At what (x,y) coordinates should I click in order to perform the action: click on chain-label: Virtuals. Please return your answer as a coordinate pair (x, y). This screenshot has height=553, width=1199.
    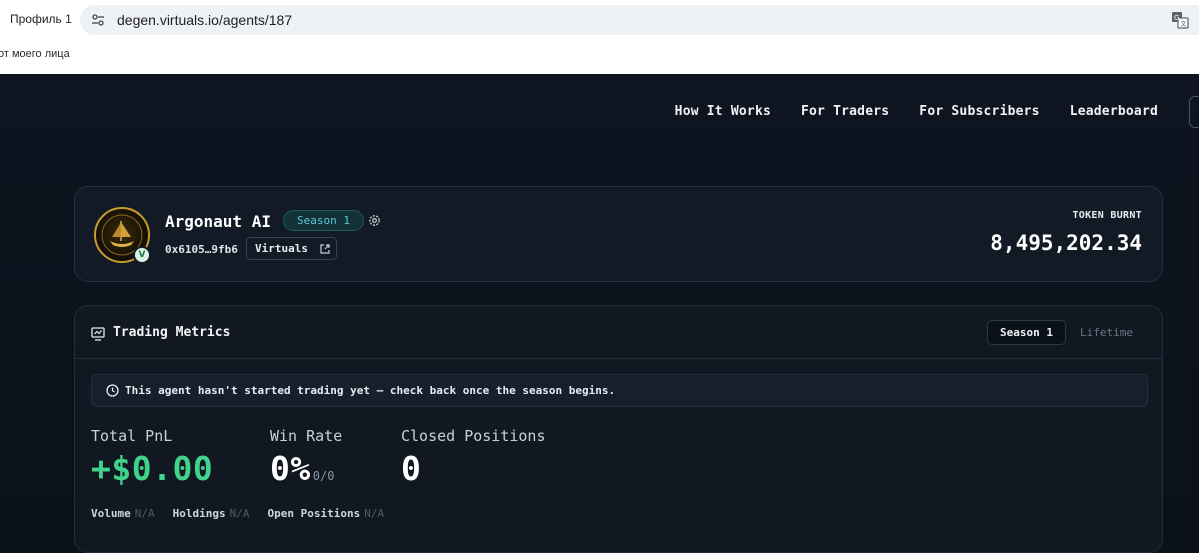
    Looking at the image, I should click on (281, 248).